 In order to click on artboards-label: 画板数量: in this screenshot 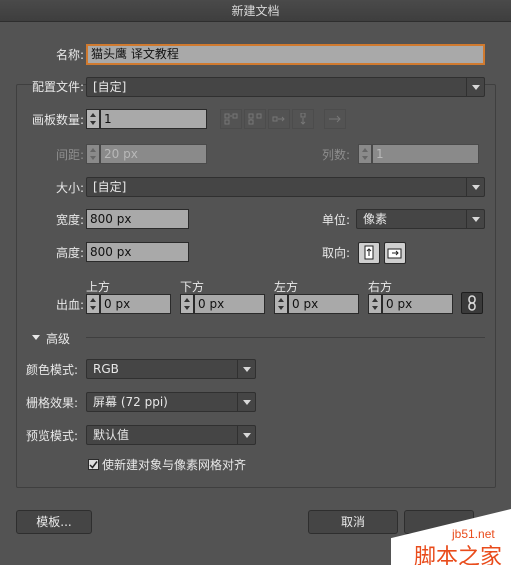, I will do `click(57, 120)`.